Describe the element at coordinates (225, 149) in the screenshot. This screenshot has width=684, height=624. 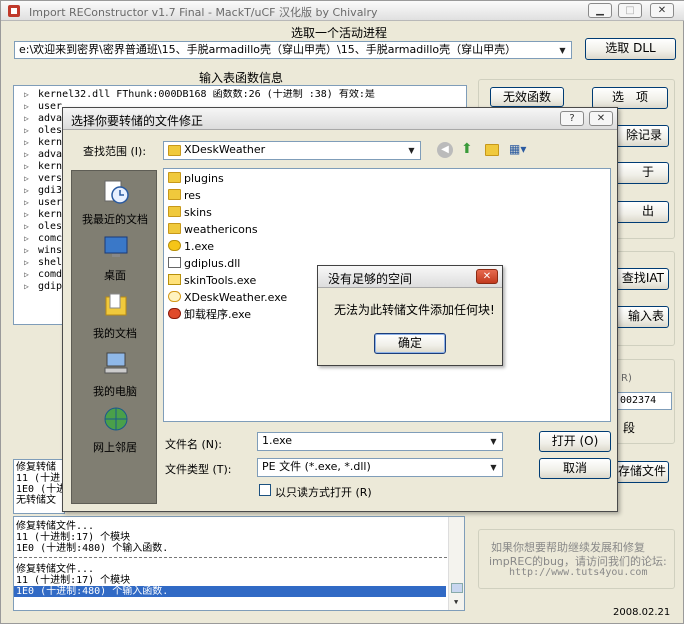
I see `lookin-value: XDeskWeather` at that location.